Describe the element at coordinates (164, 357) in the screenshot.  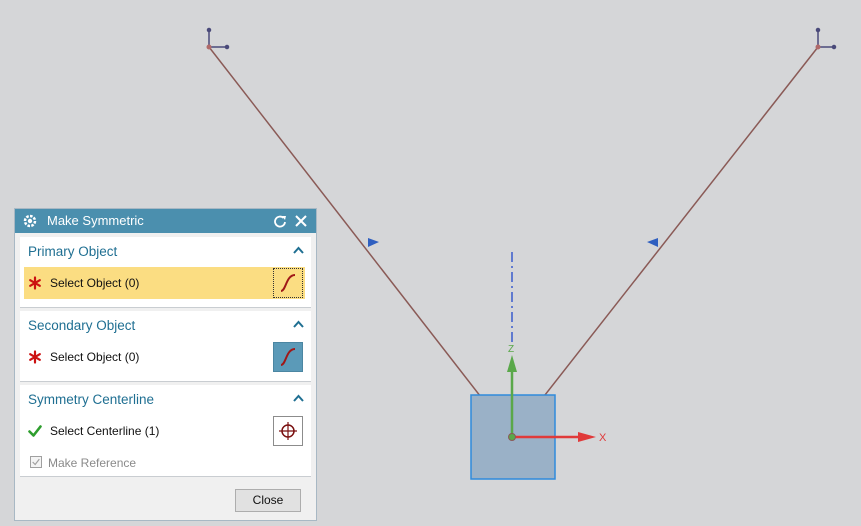
I see `secondary-select-row: Select Object (0)` at that location.